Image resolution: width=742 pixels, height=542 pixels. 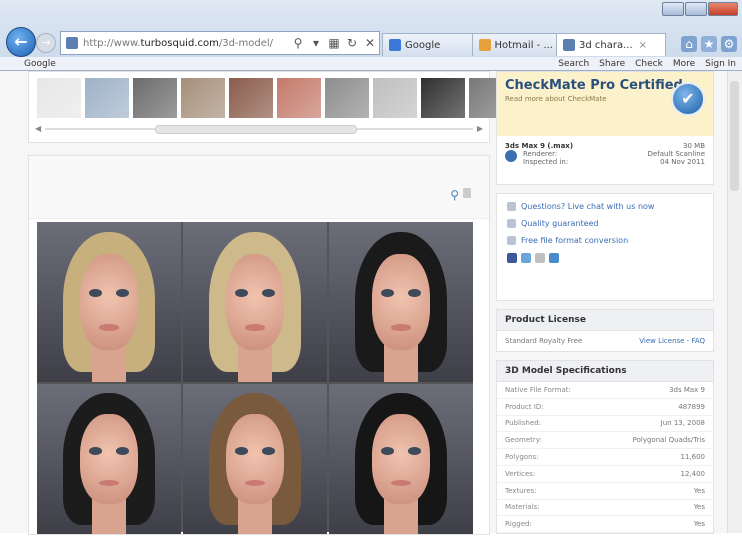 I want to click on spec-row: Polygons: 11,600, so click(x=605, y=457).